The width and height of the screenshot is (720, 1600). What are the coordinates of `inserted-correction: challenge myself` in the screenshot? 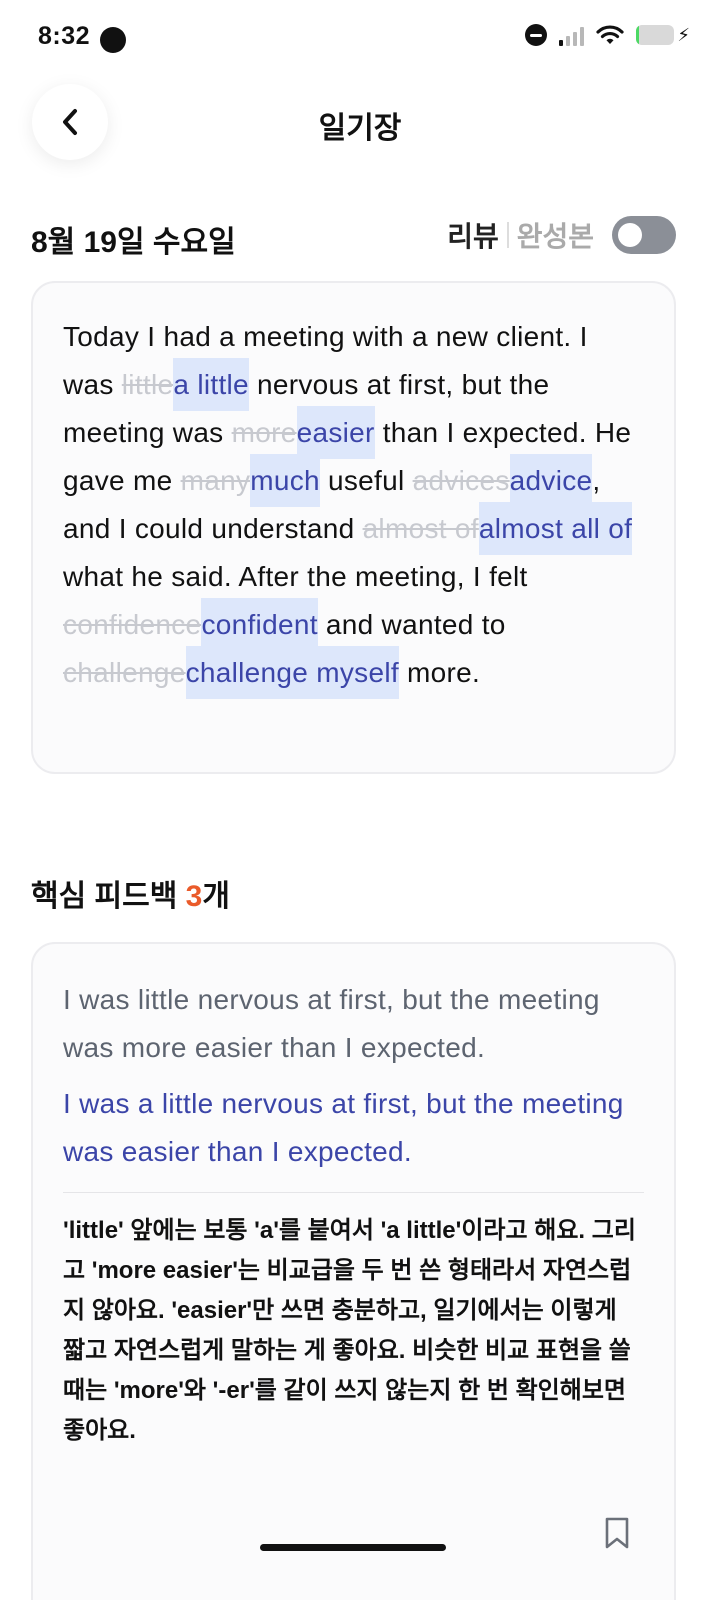 It's located at (292, 672).